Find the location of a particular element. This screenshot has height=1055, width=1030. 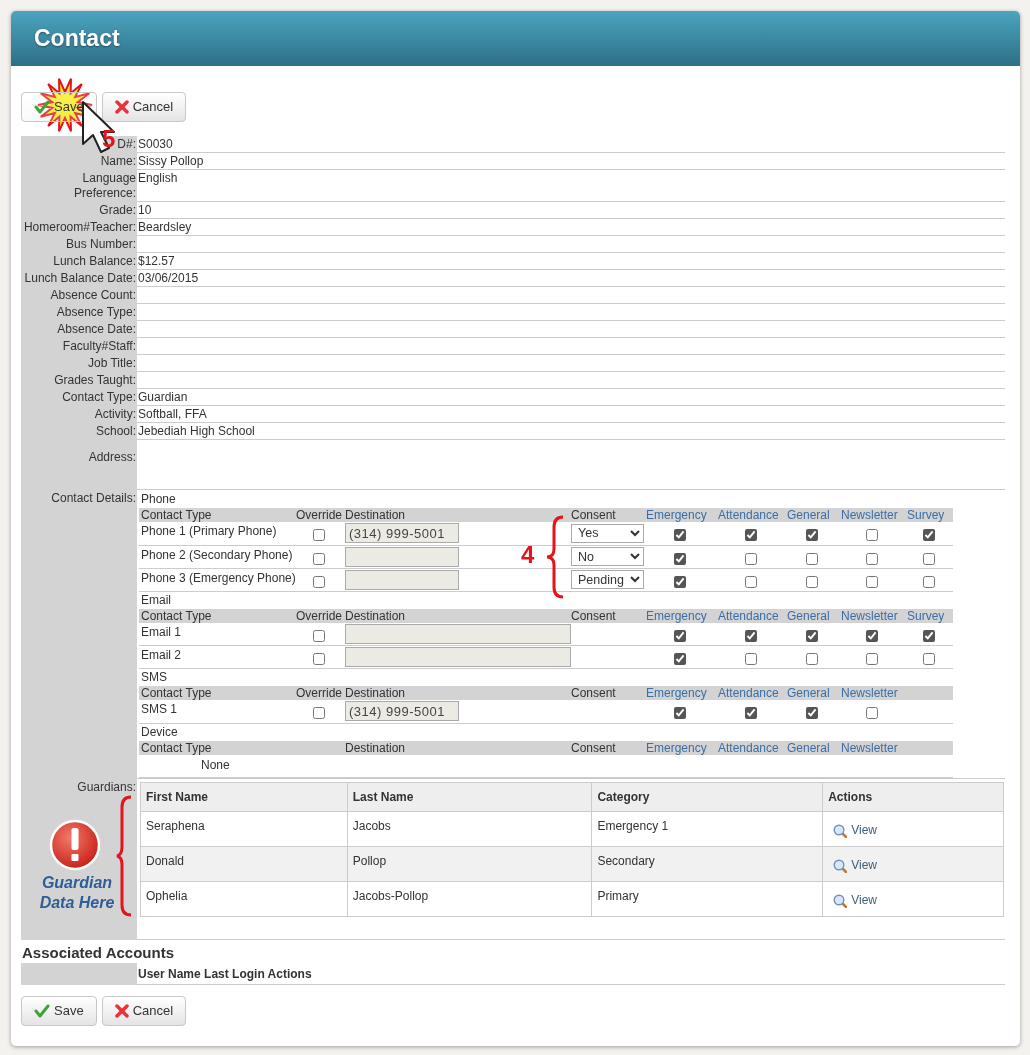

field-value: Beardsley is located at coordinates (165, 227).